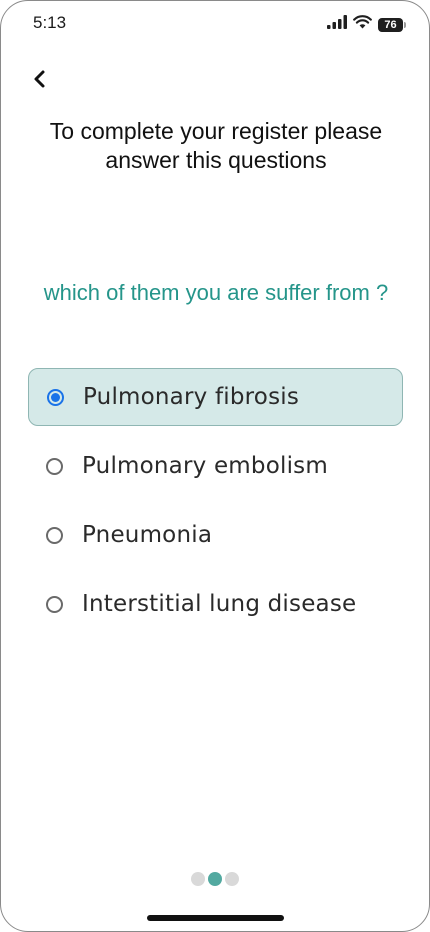 The image size is (430, 932). What do you see at coordinates (147, 535) in the screenshot?
I see `option-label: Pneumonia` at bounding box center [147, 535].